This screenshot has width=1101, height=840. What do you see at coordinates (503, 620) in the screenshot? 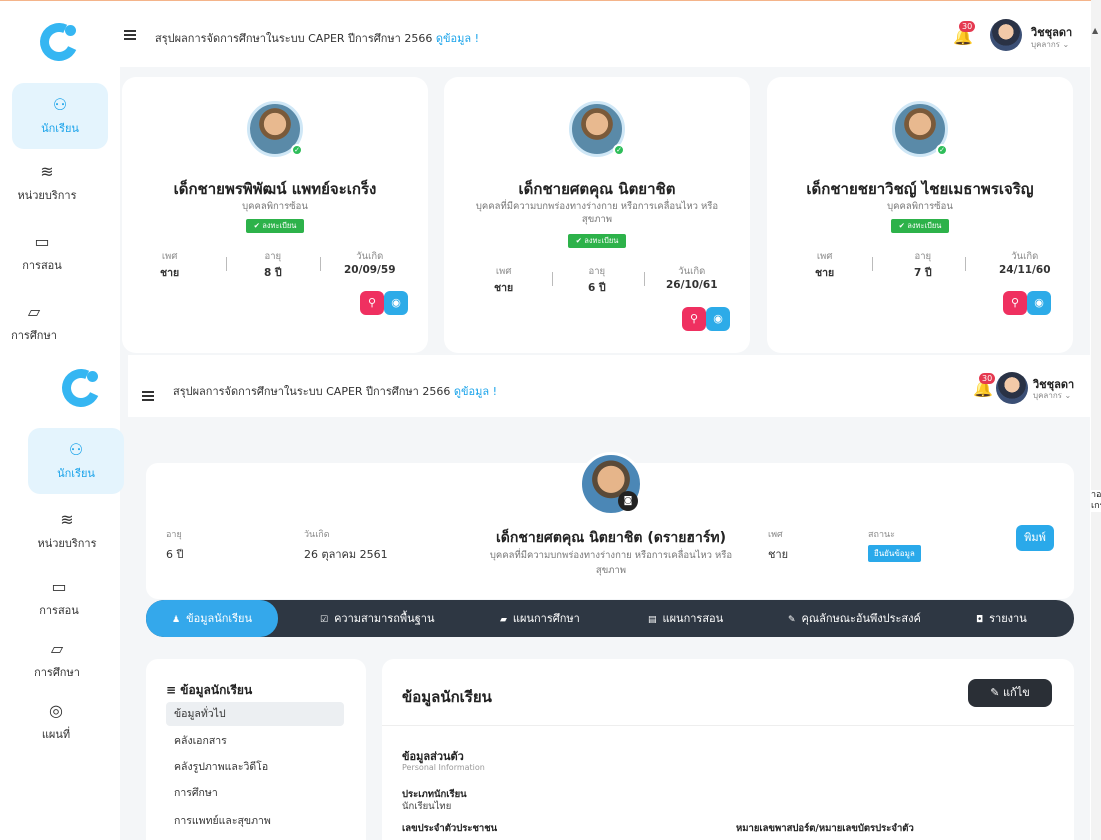
I see `book-icon: ▰` at bounding box center [503, 620].